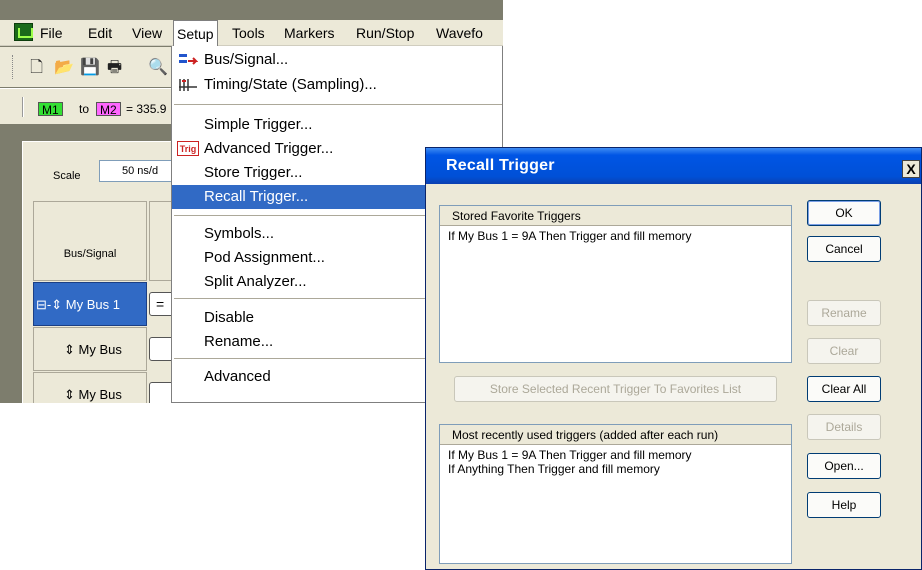 The width and height of the screenshot is (922, 570). I want to click on tree-collapse-icon: ⊟-, so click(42, 304).